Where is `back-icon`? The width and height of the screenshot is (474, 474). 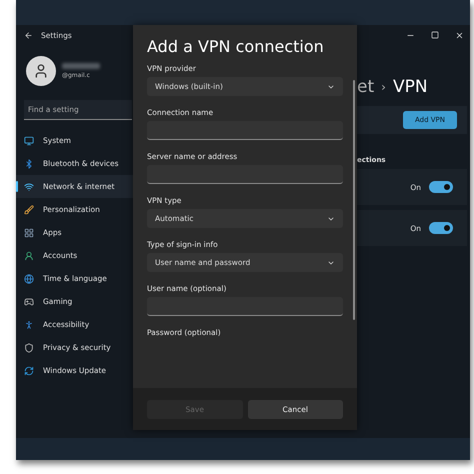
back-icon is located at coordinates (28, 35).